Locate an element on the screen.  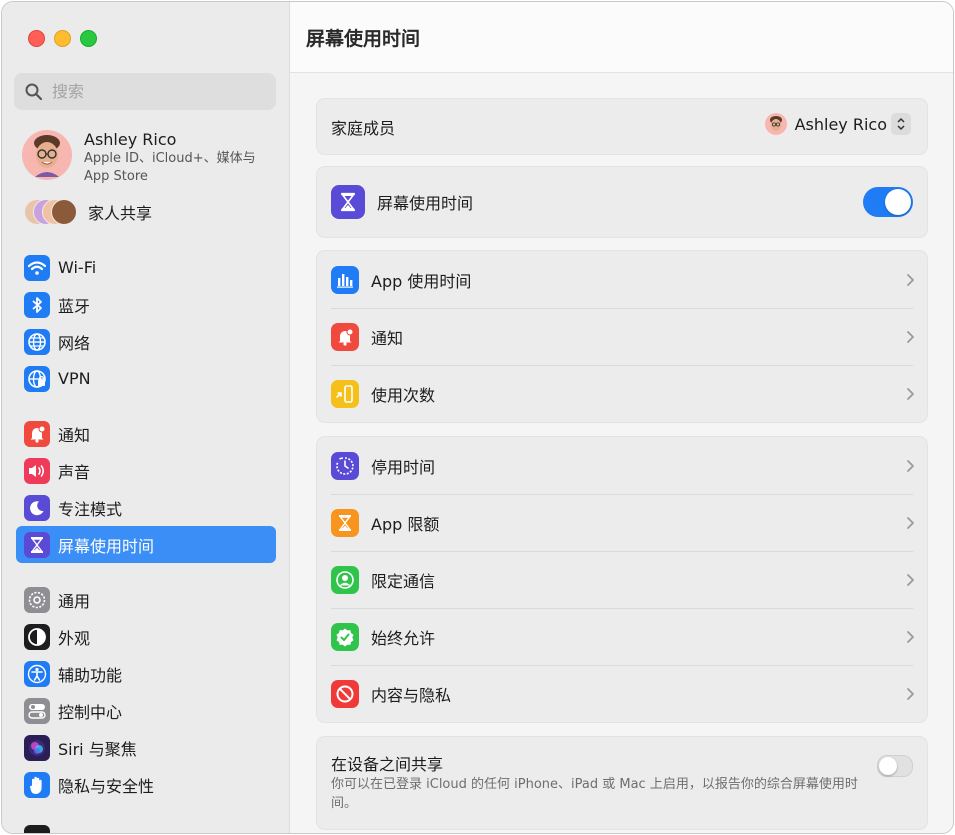
window-controls is located at coordinates (62, 38).